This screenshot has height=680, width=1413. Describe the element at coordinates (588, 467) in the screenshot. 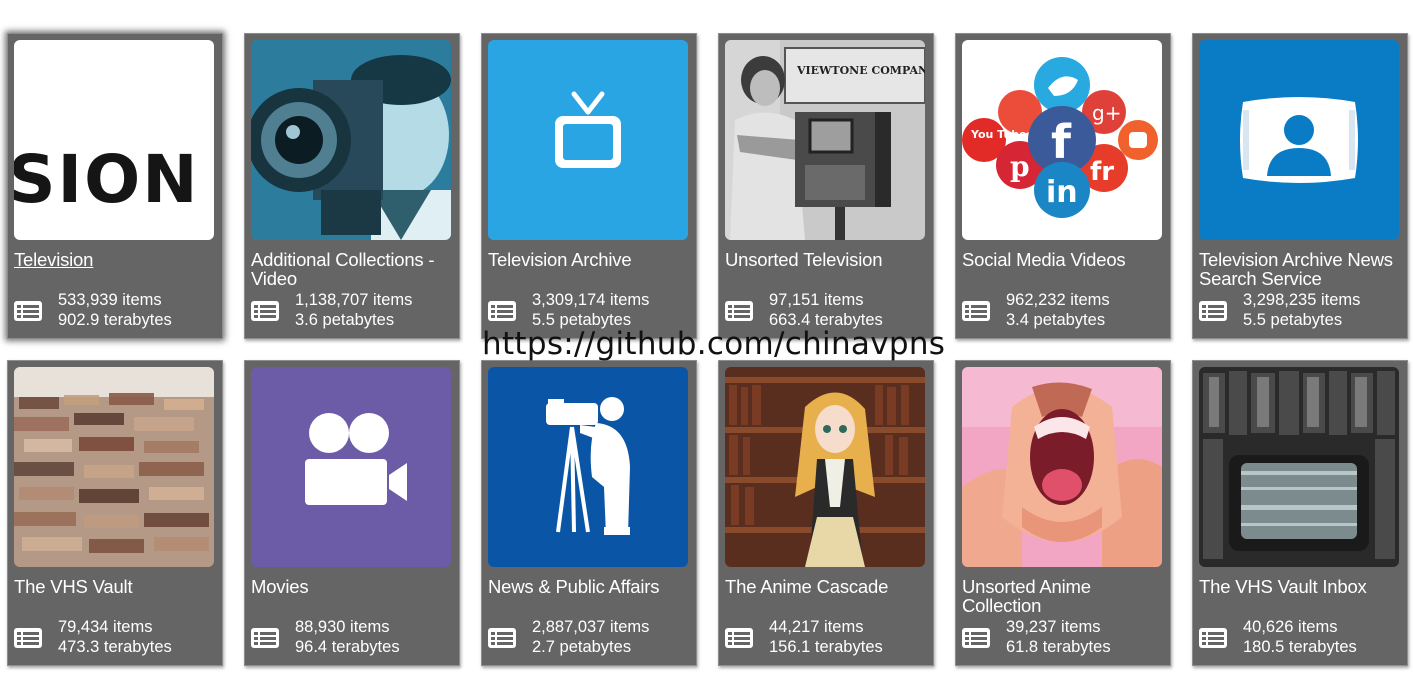

I see `cameraman-silhouette-icon` at that location.